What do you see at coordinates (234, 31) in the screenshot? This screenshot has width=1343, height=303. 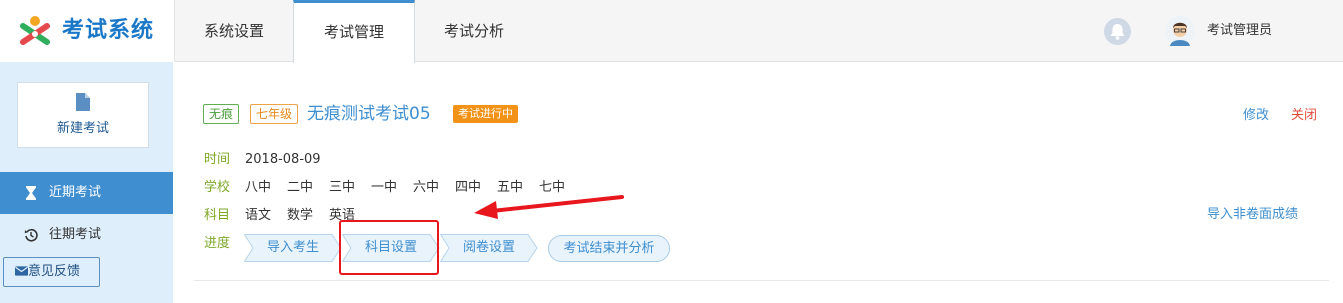 I see `tab-system-settings: 系统设置` at bounding box center [234, 31].